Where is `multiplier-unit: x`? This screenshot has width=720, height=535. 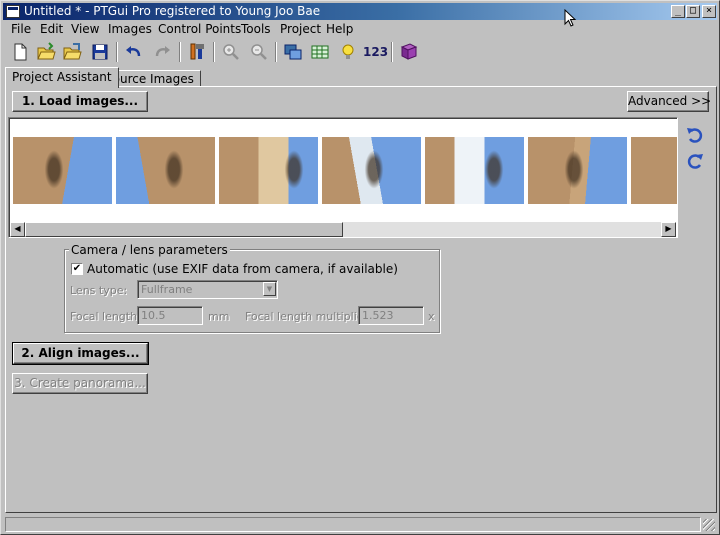
multiplier-unit: x is located at coordinates (431, 316).